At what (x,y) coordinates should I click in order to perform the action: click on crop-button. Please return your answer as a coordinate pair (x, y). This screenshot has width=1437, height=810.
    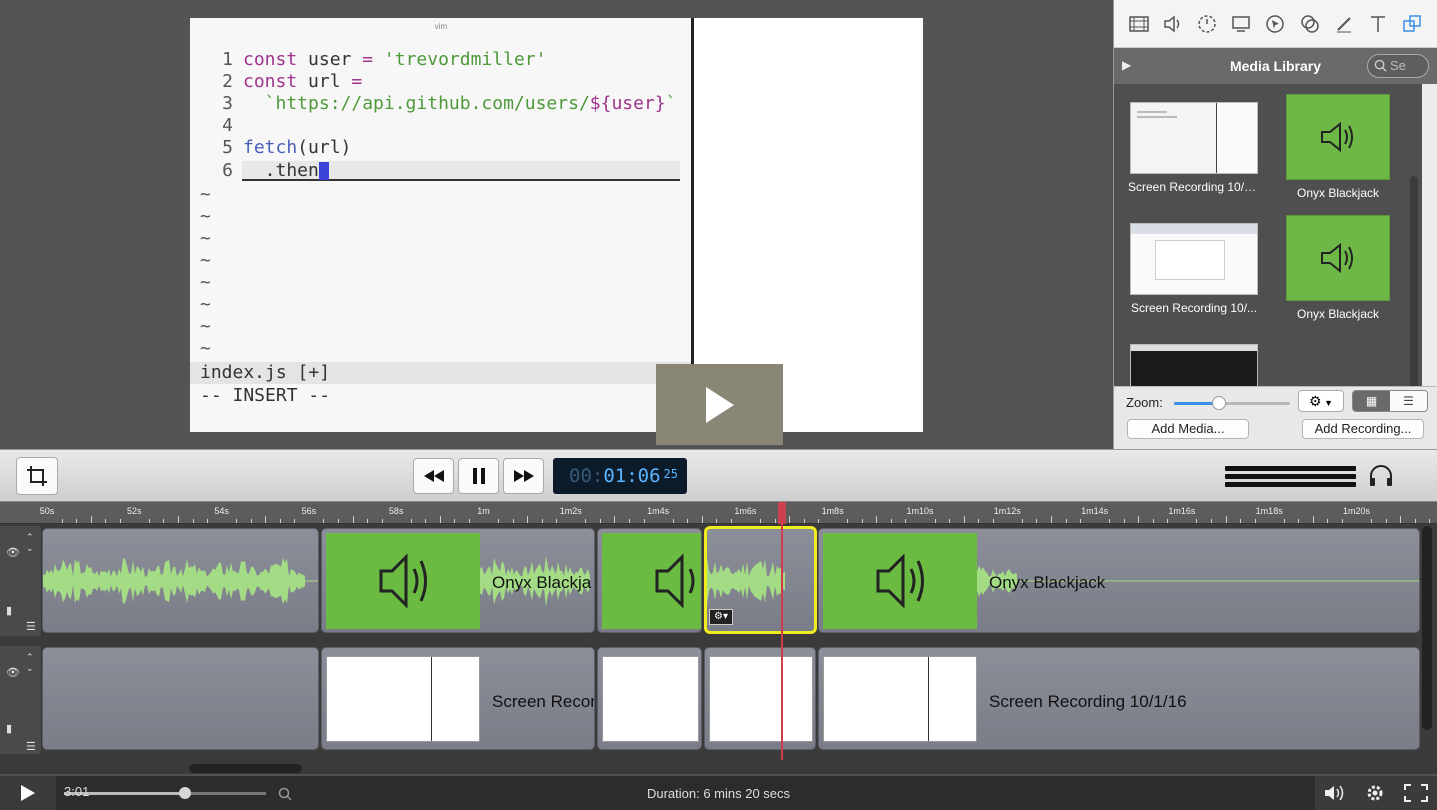
    Looking at the image, I should click on (37, 476).